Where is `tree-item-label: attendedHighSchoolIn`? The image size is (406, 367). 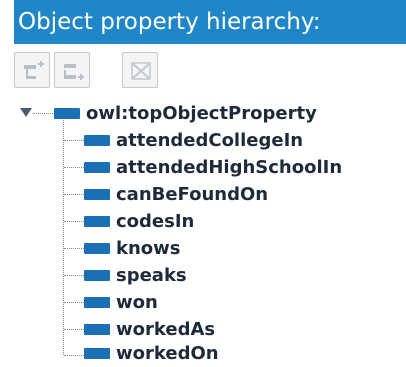 tree-item-label: attendedHighSchoolIn is located at coordinates (229, 167).